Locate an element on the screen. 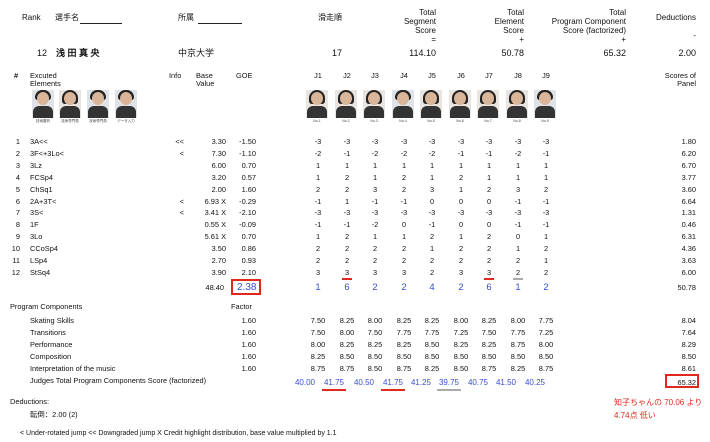  element-panel-score: 6.70 is located at coordinates (688, 165).